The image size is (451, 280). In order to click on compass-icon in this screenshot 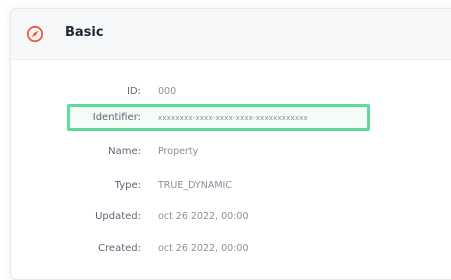, I will do `click(35, 34)`.